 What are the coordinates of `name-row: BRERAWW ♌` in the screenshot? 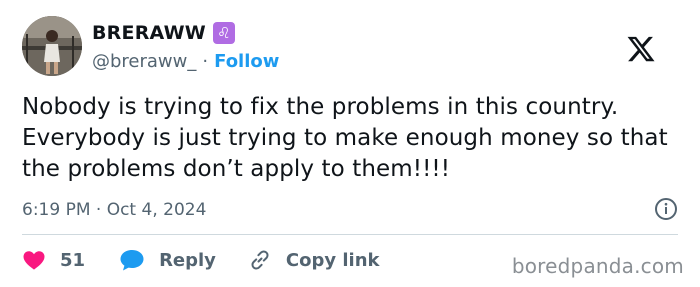 It's located at (185, 33).